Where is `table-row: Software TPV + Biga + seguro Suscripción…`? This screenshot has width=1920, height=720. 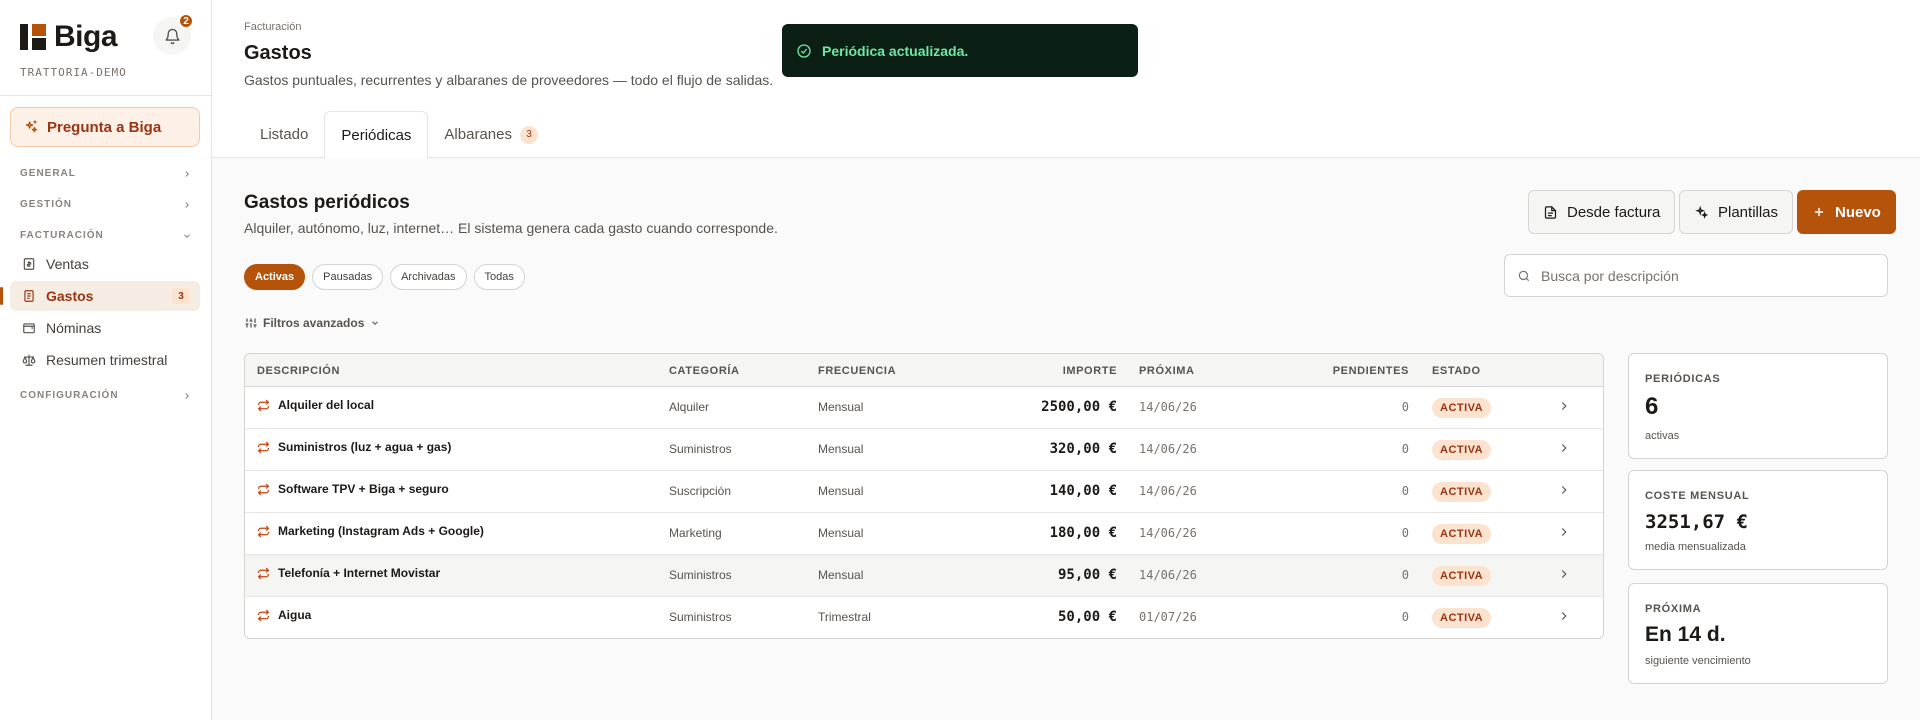 table-row: Software TPV + Biga + seguro Suscripción… is located at coordinates (924, 492).